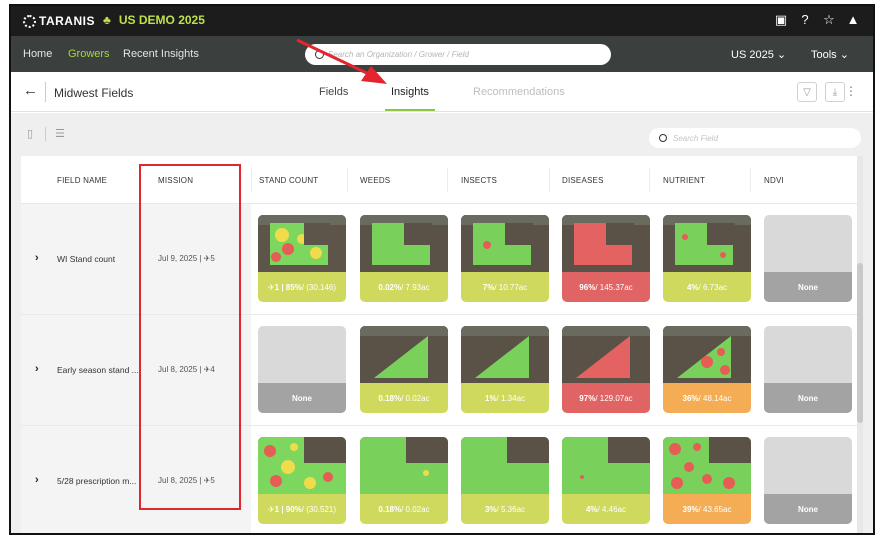 Image resolution: width=882 pixels, height=541 pixels. Describe the element at coordinates (583, 180) in the screenshot. I see `column-header-diseases: DISEASES` at that location.